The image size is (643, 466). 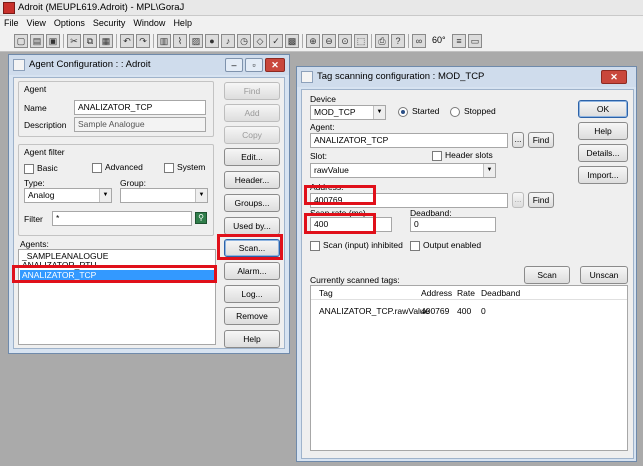 What do you see at coordinates (260, 41) in the screenshot?
I see `tag-icon: ◇` at bounding box center [260, 41].